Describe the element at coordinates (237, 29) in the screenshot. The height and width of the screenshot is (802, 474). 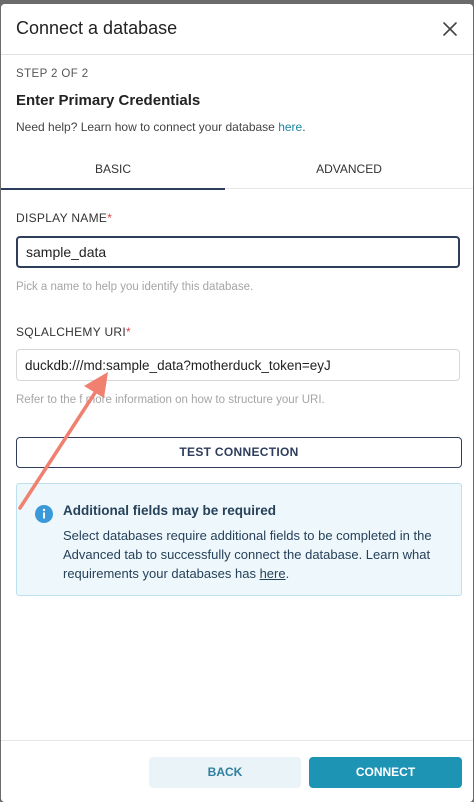
I see `modal-header: Connect a database` at that location.